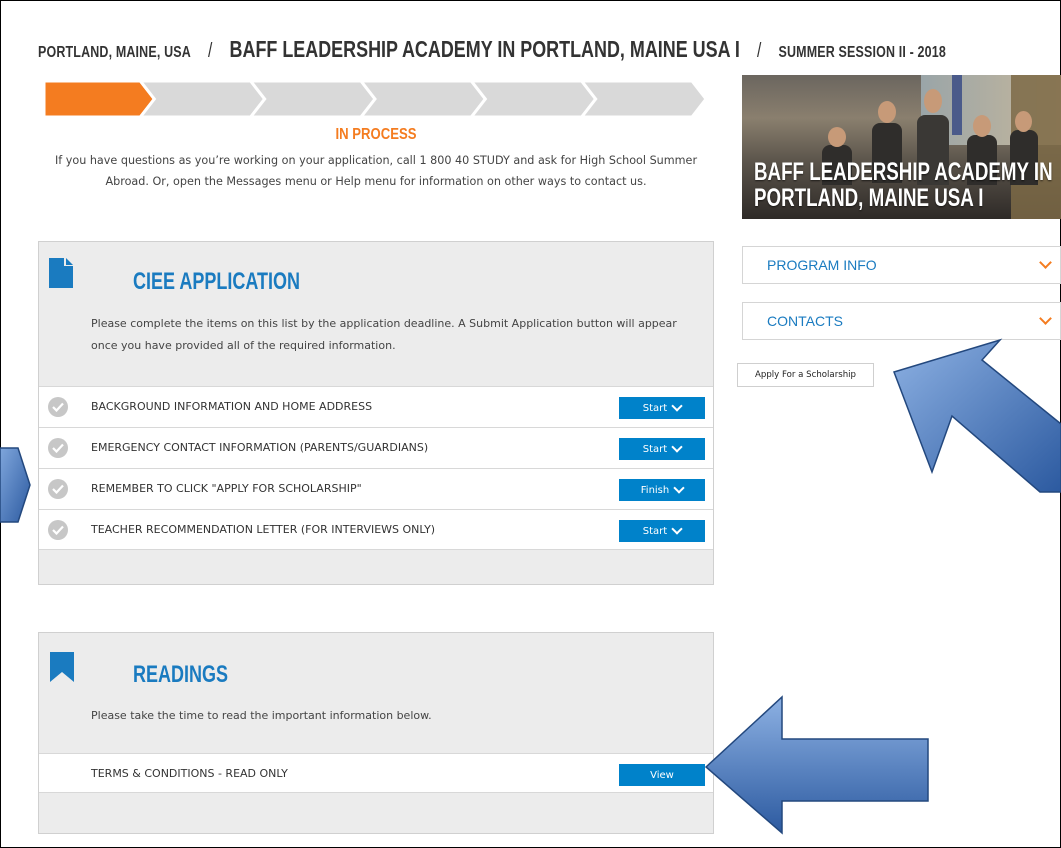  I want to click on bookmark-icon, so click(62, 667).